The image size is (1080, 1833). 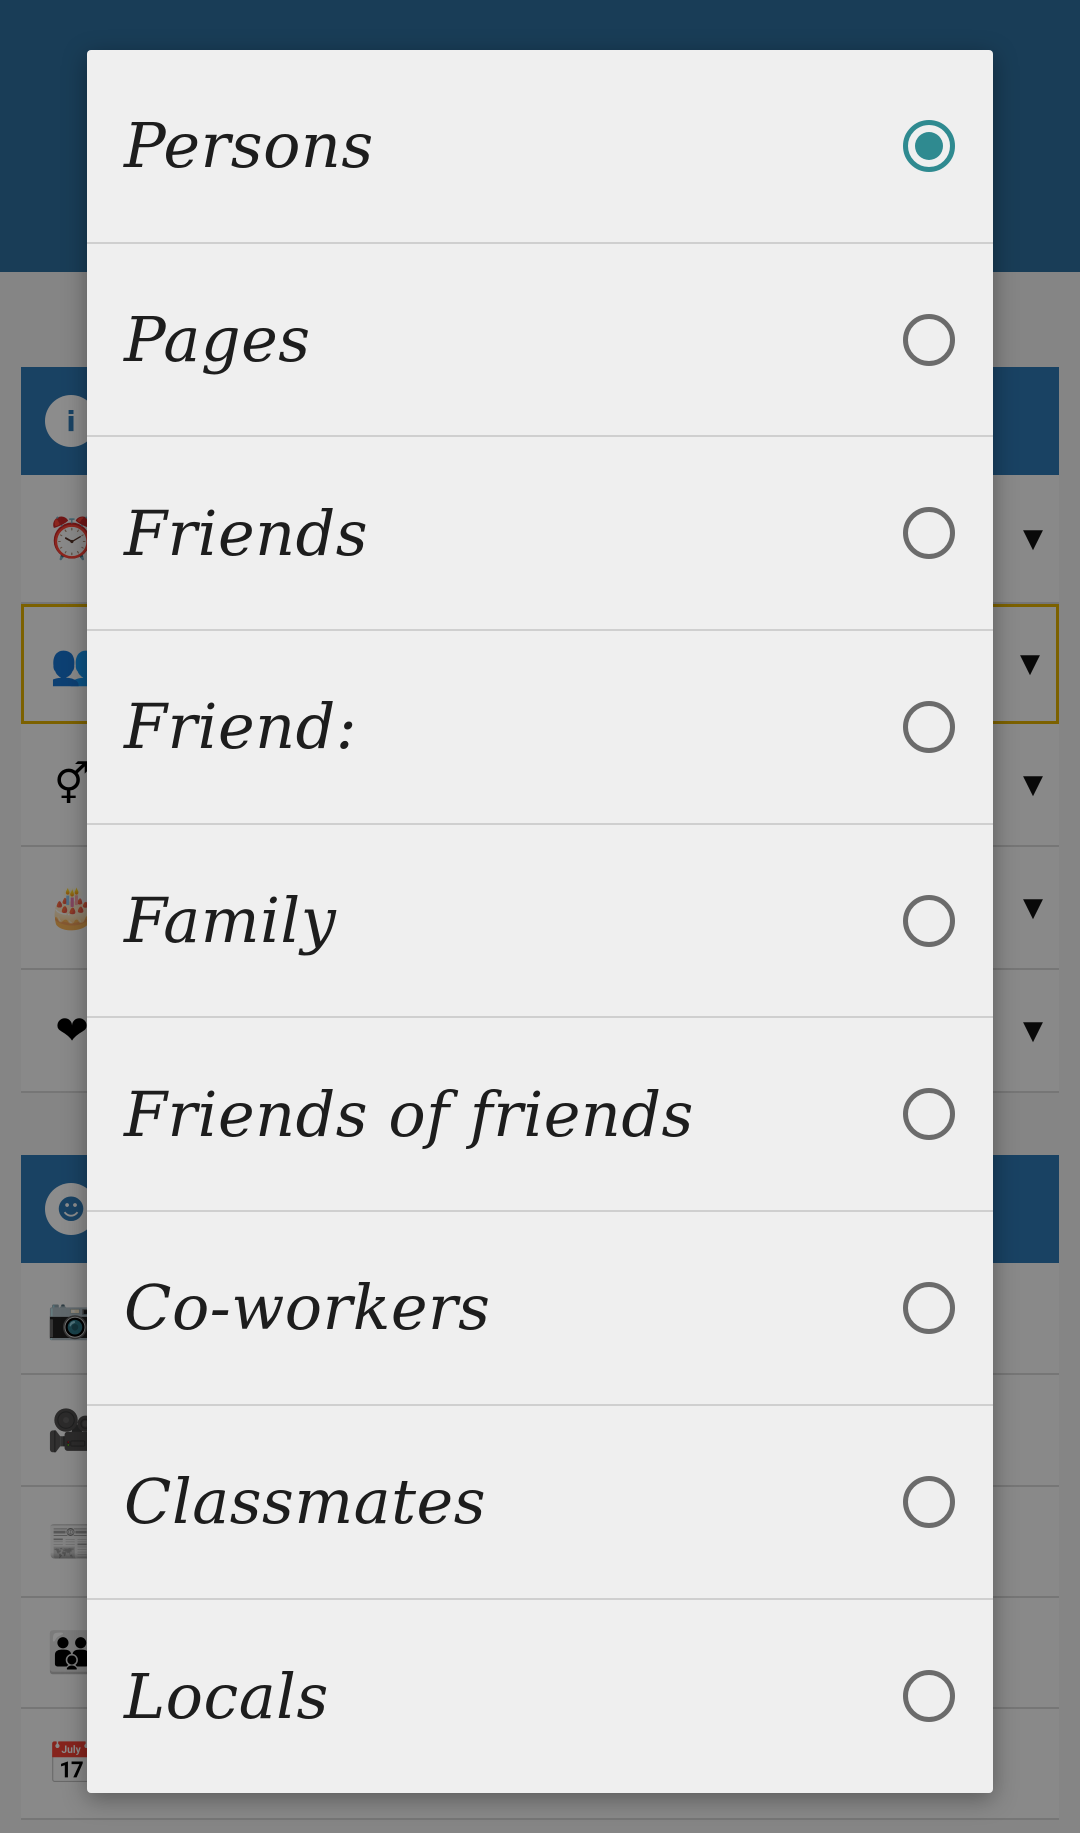 I want to click on option-friend: Friend:, so click(x=540, y=728).